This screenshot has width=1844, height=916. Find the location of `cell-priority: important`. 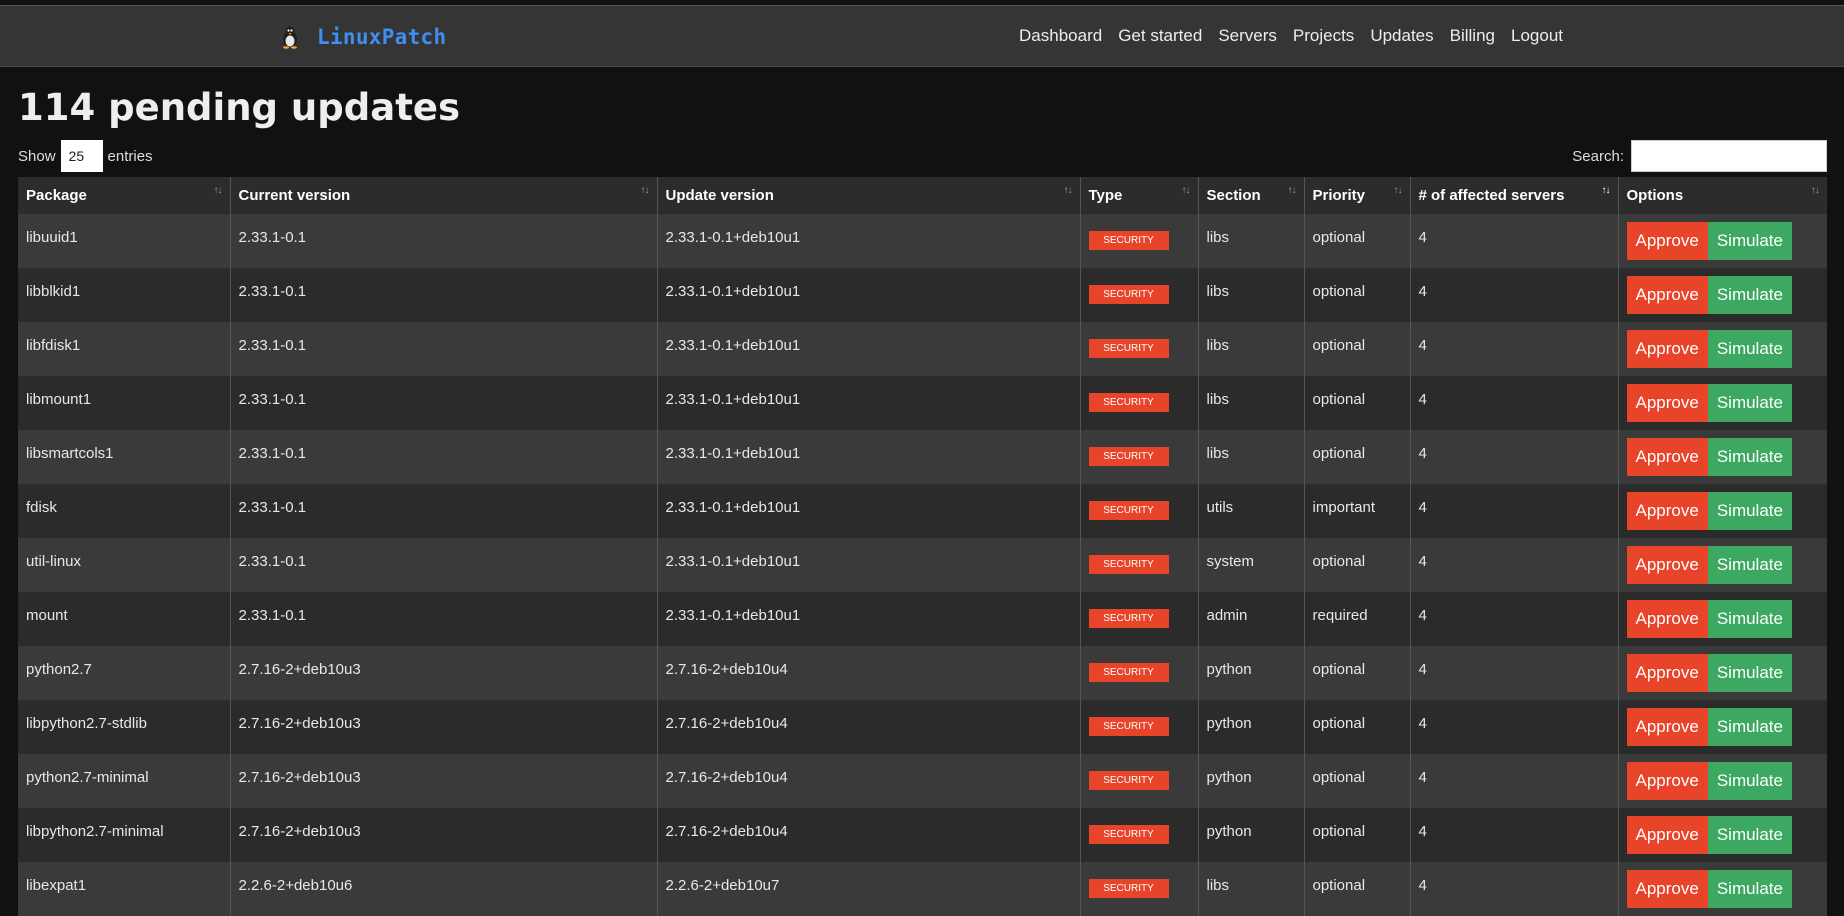

cell-priority: important is located at coordinates (1357, 511).